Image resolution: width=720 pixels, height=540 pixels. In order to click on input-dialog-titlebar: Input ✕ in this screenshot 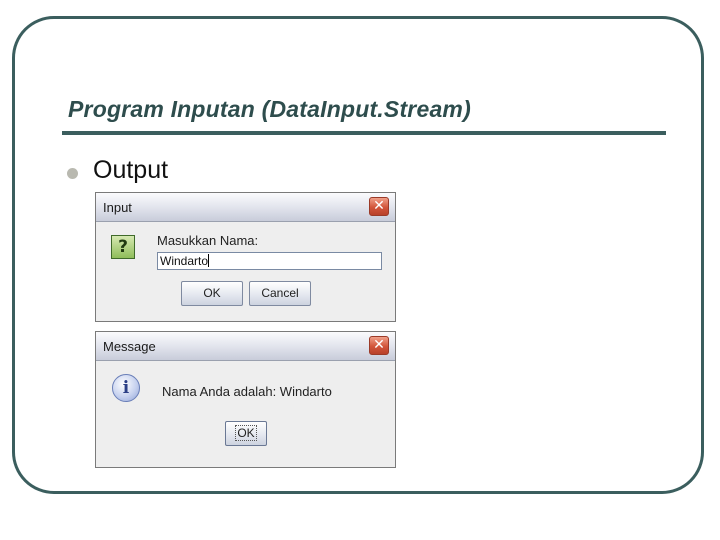, I will do `click(245, 207)`.